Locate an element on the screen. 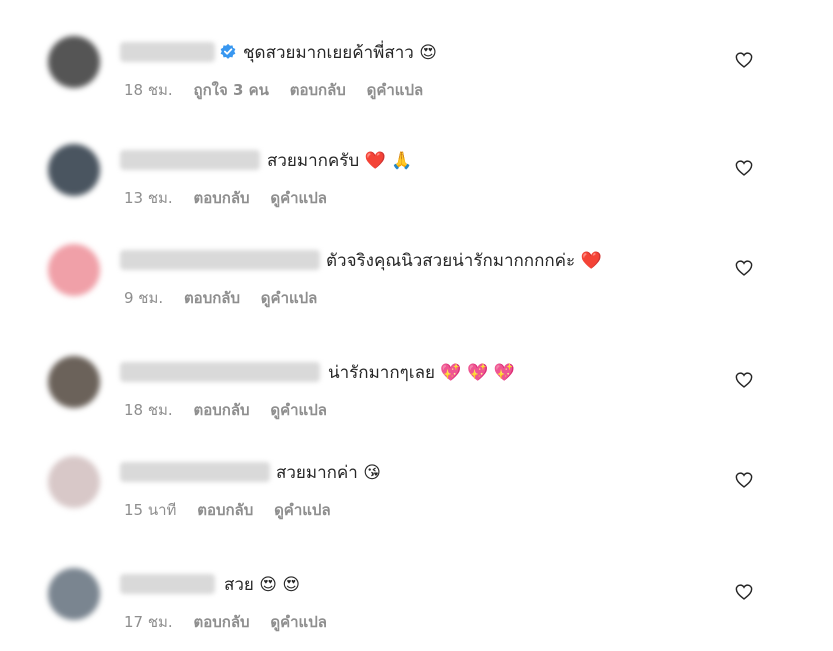 This screenshot has width=833, height=651. comment-meta: 15 นาที ตอบกลับ ดูคำแปล is located at coordinates (235, 510).